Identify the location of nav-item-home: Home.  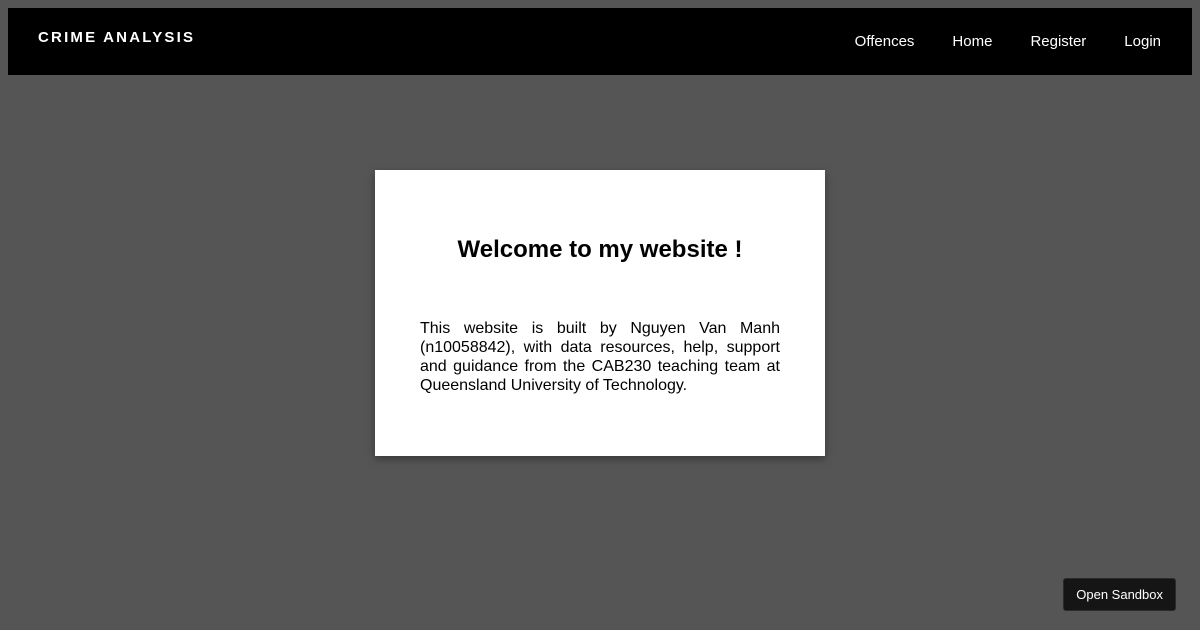
(972, 41).